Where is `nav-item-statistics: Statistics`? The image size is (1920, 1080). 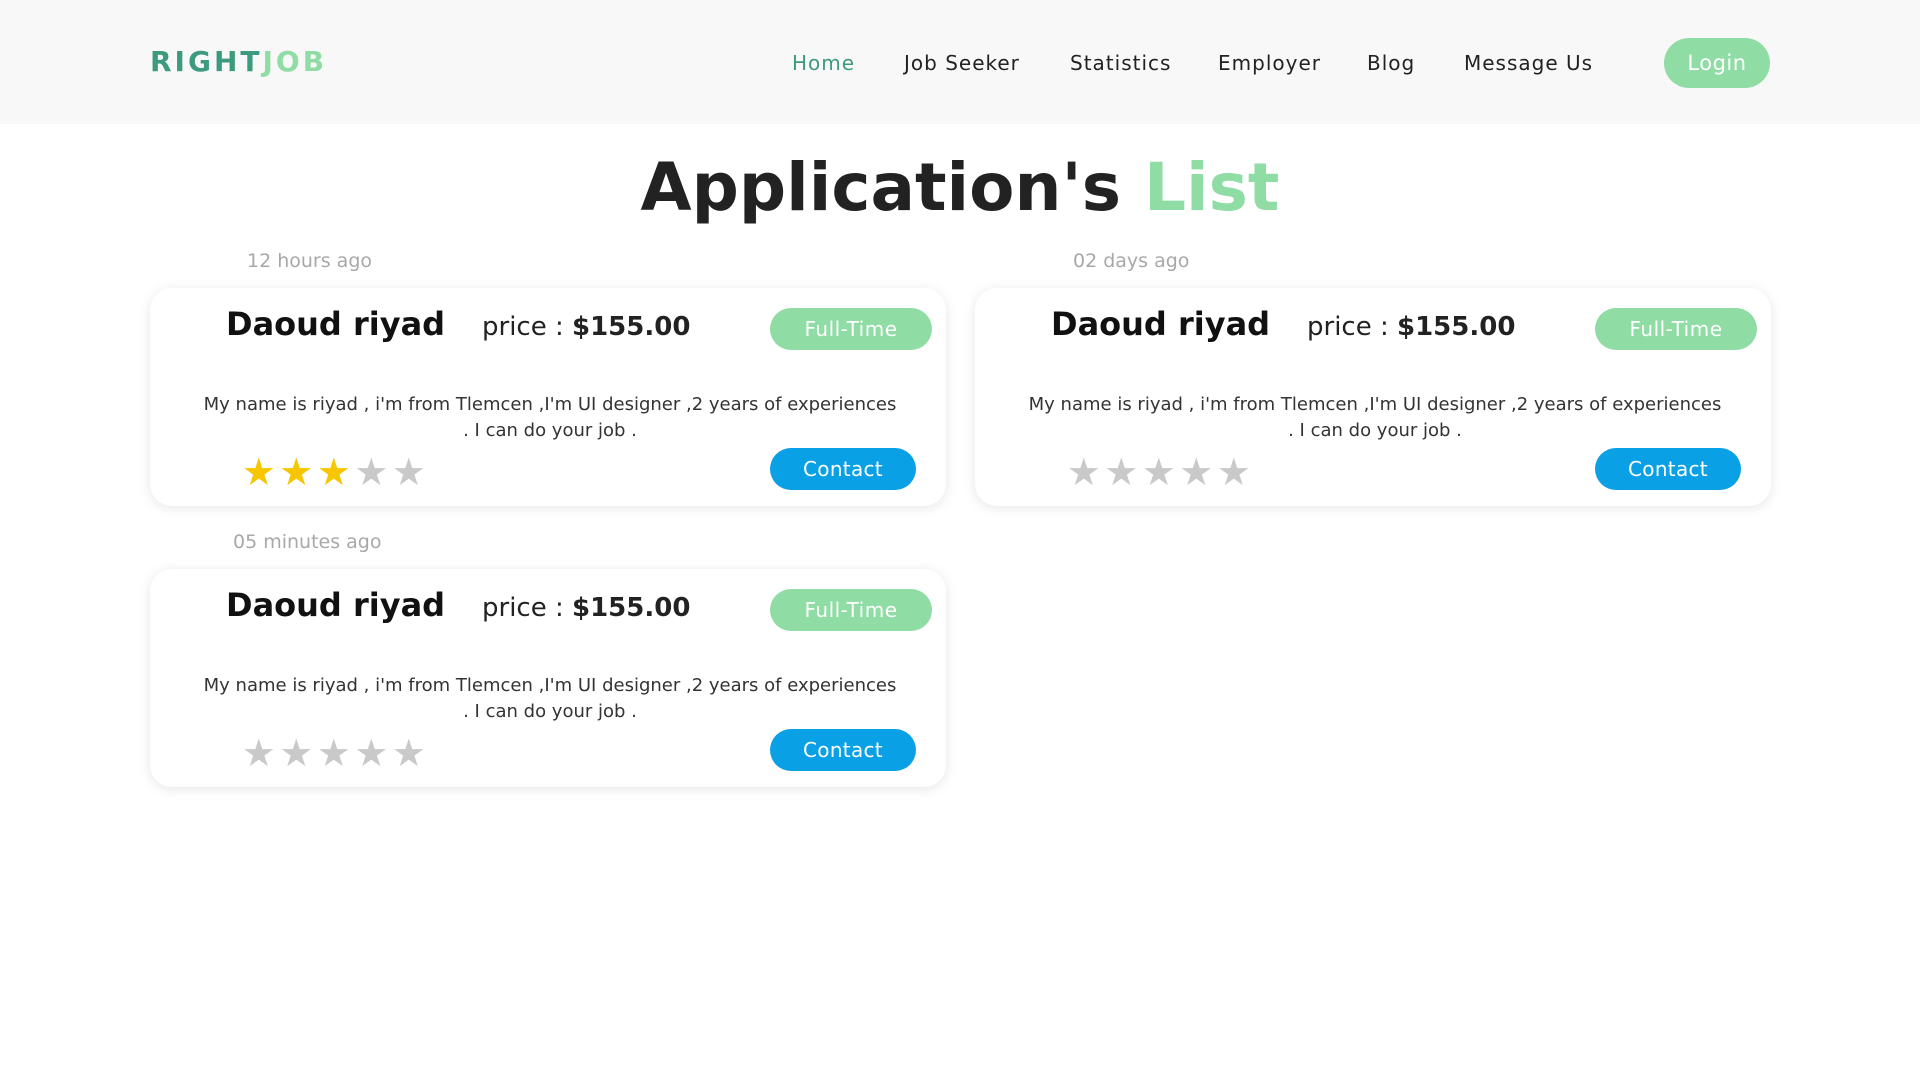
nav-item-statistics: Statistics is located at coordinates (1120, 63).